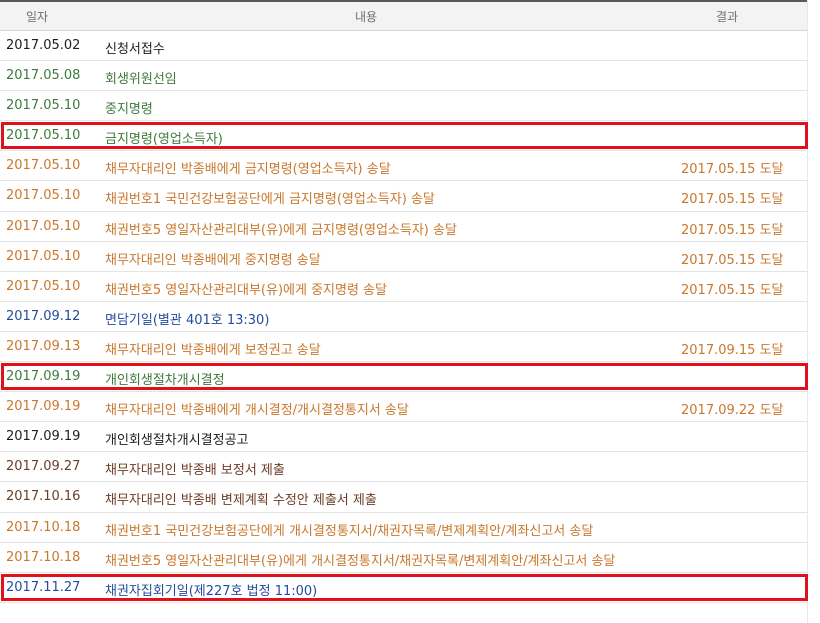 This screenshot has width=820, height=623. Describe the element at coordinates (195, 471) in the screenshot. I see `row-content: 채무자대리인 박종배 보정서 제출` at that location.